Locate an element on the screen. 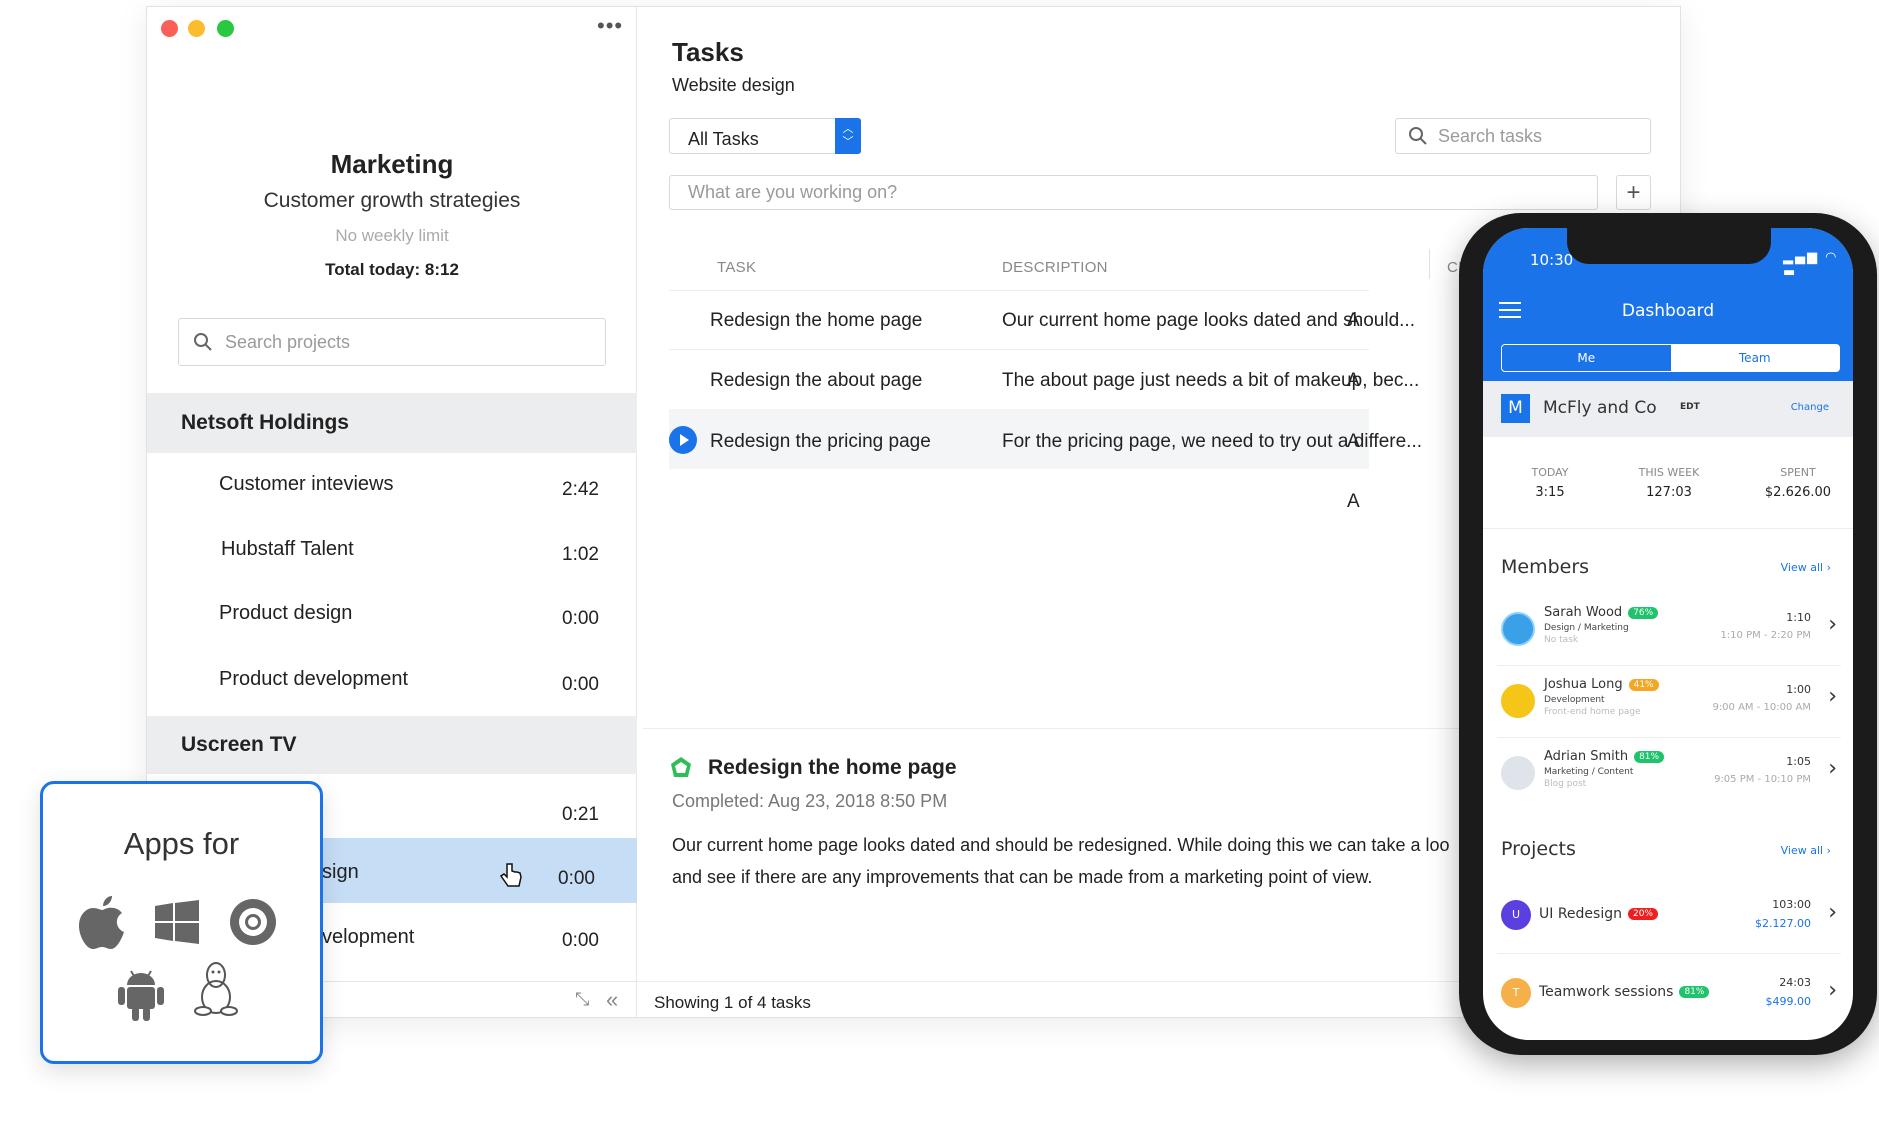 Image resolution: width=1879 pixels, height=1124 pixels. search-projects-input: Search projects is located at coordinates (392, 342).